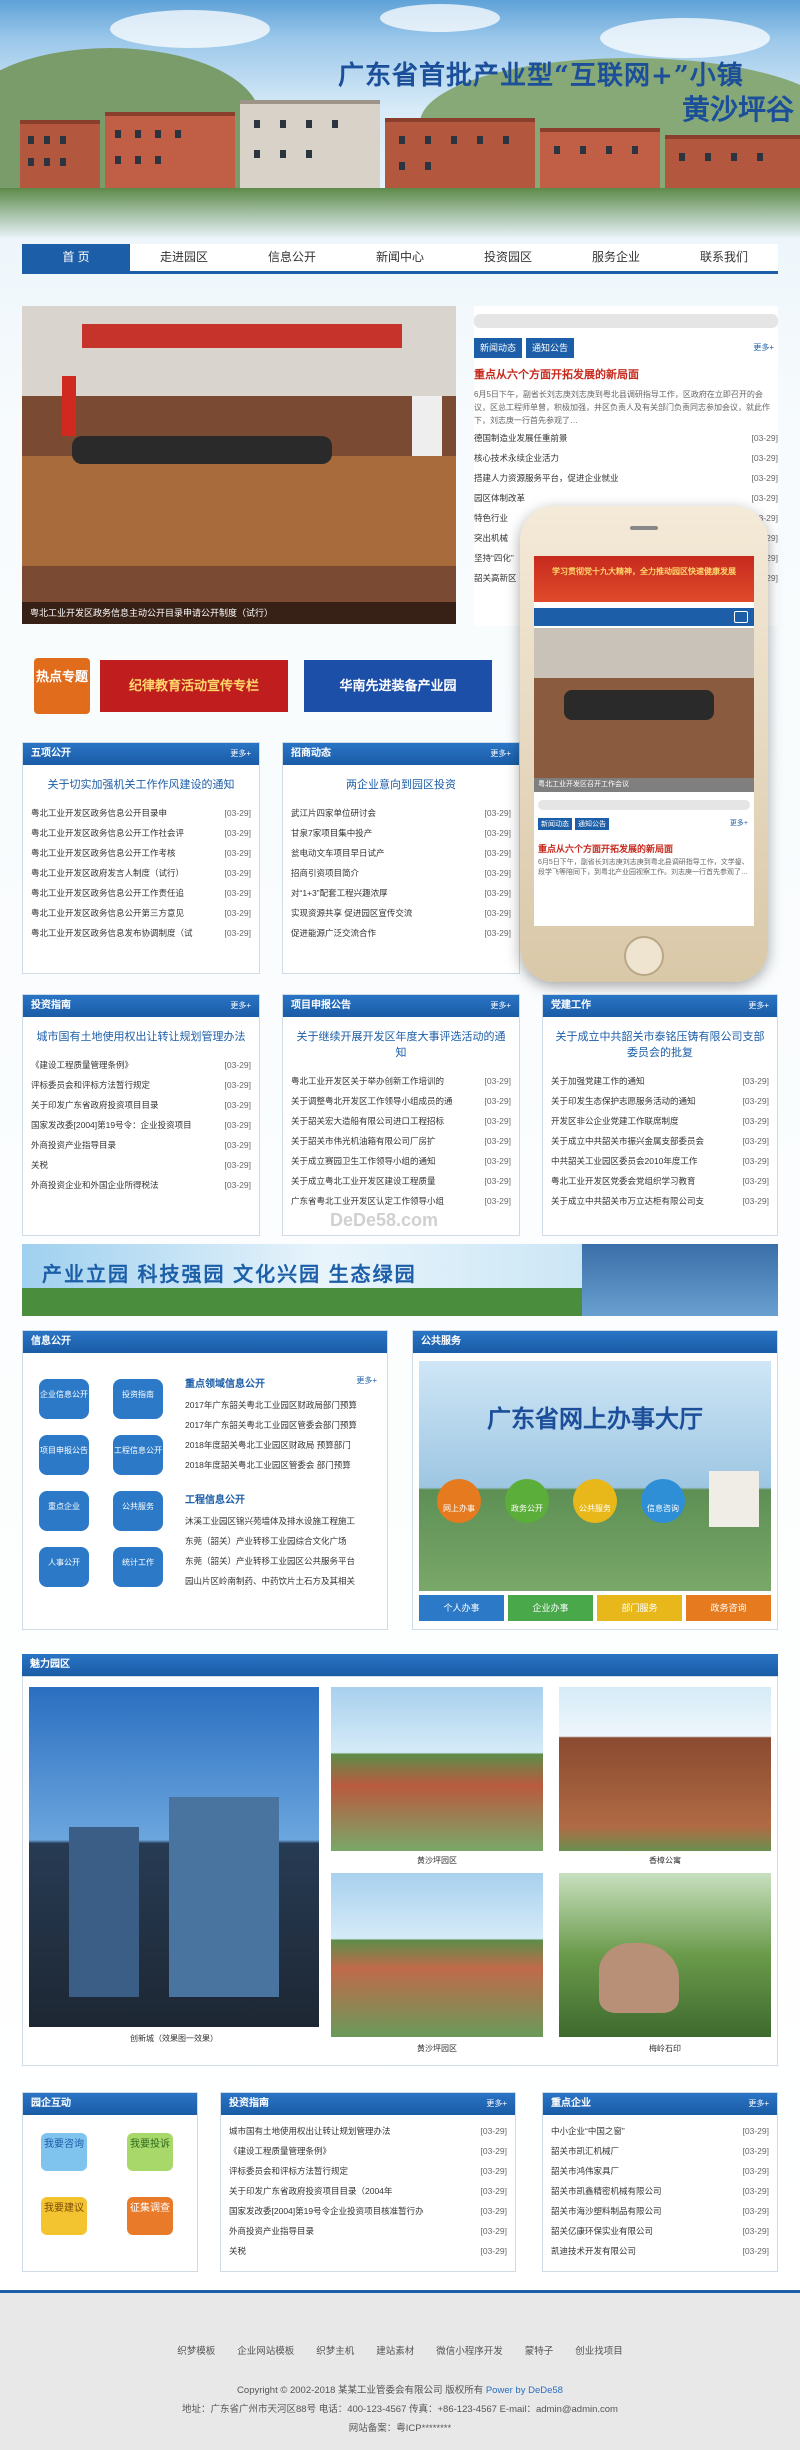  What do you see at coordinates (660, 1201) in the screenshot?
I see `list-item: 关于成立中共韶关市万立达柜有限公司支 [03-29]` at bounding box center [660, 1201].